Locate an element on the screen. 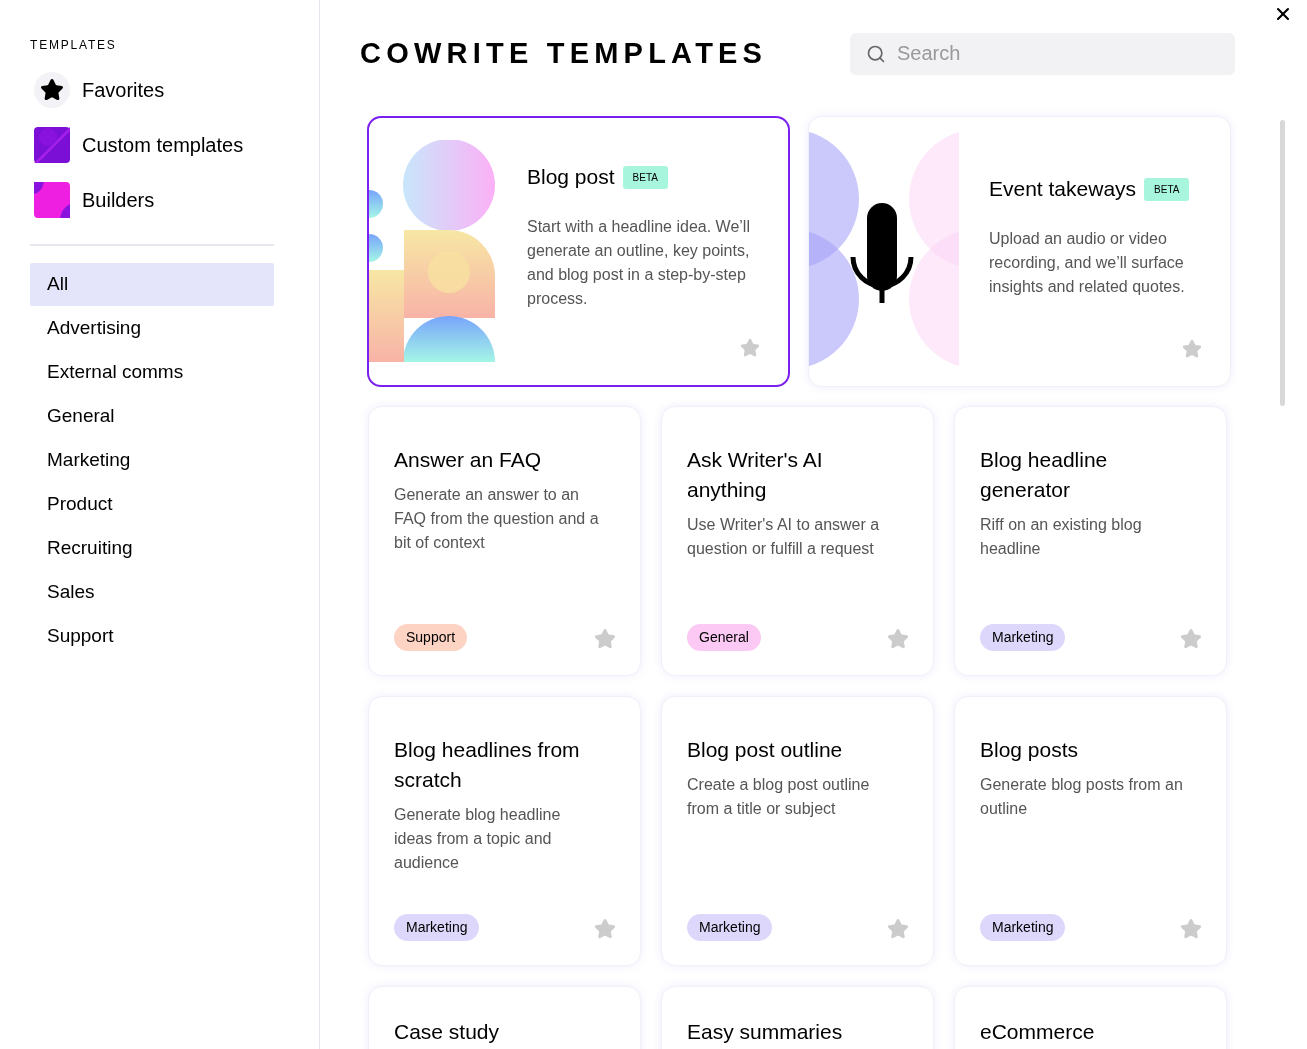  card-description: Generate an answer to an FAQ from the question and a bit of context is located at coordinates (497, 518).